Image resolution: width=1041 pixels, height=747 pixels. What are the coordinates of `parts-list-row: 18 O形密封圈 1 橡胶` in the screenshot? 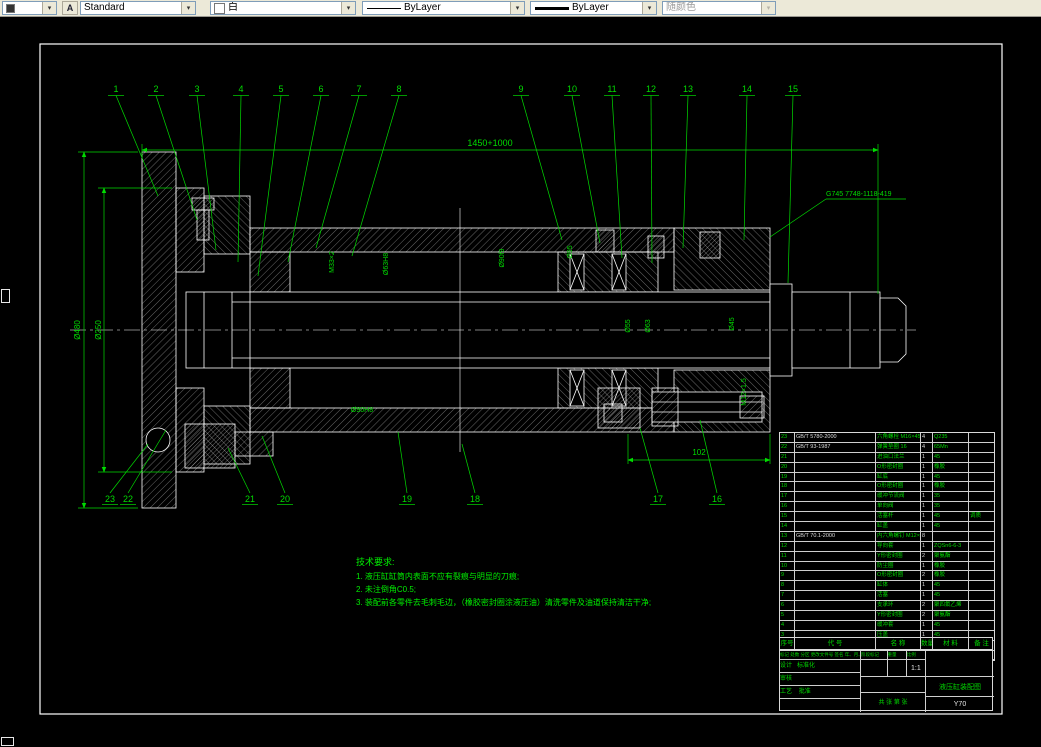 It's located at (887, 487).